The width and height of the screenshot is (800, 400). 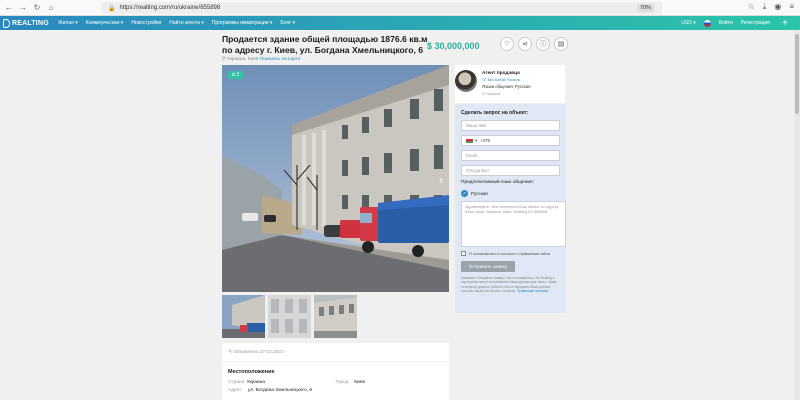 What do you see at coordinates (510, 170) in the screenshot?
I see `city-field: Откуда Вы?` at bounding box center [510, 170].